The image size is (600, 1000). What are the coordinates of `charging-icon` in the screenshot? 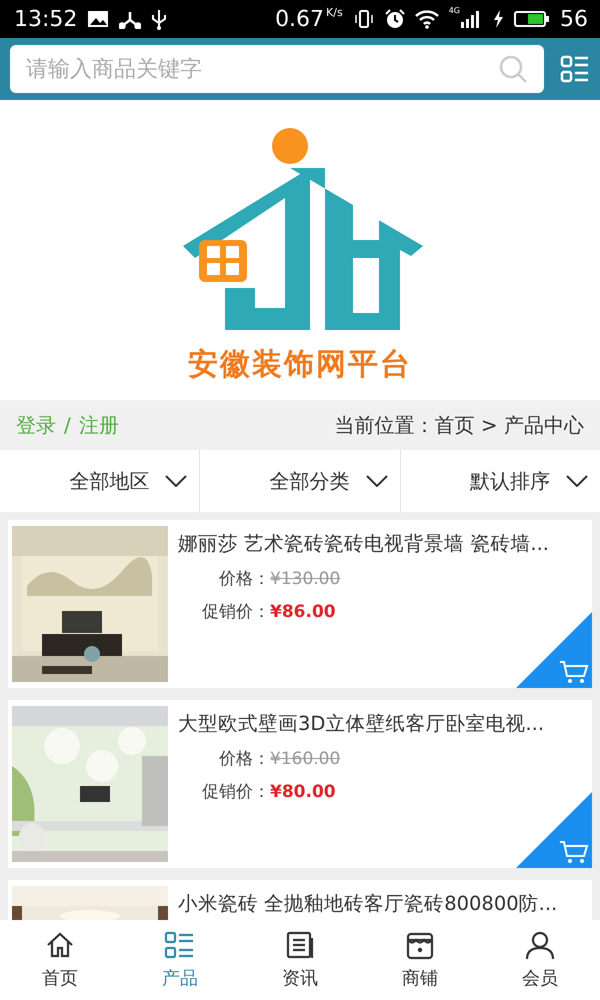 It's located at (498, 19).